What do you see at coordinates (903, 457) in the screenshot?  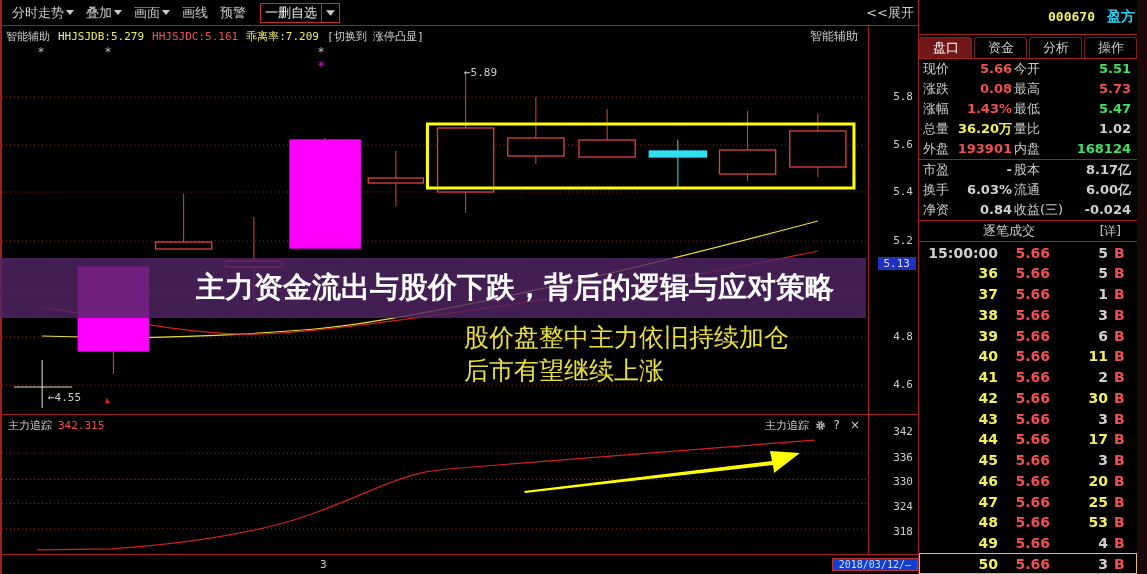 I see `indicator-tick: 336` at bounding box center [903, 457].